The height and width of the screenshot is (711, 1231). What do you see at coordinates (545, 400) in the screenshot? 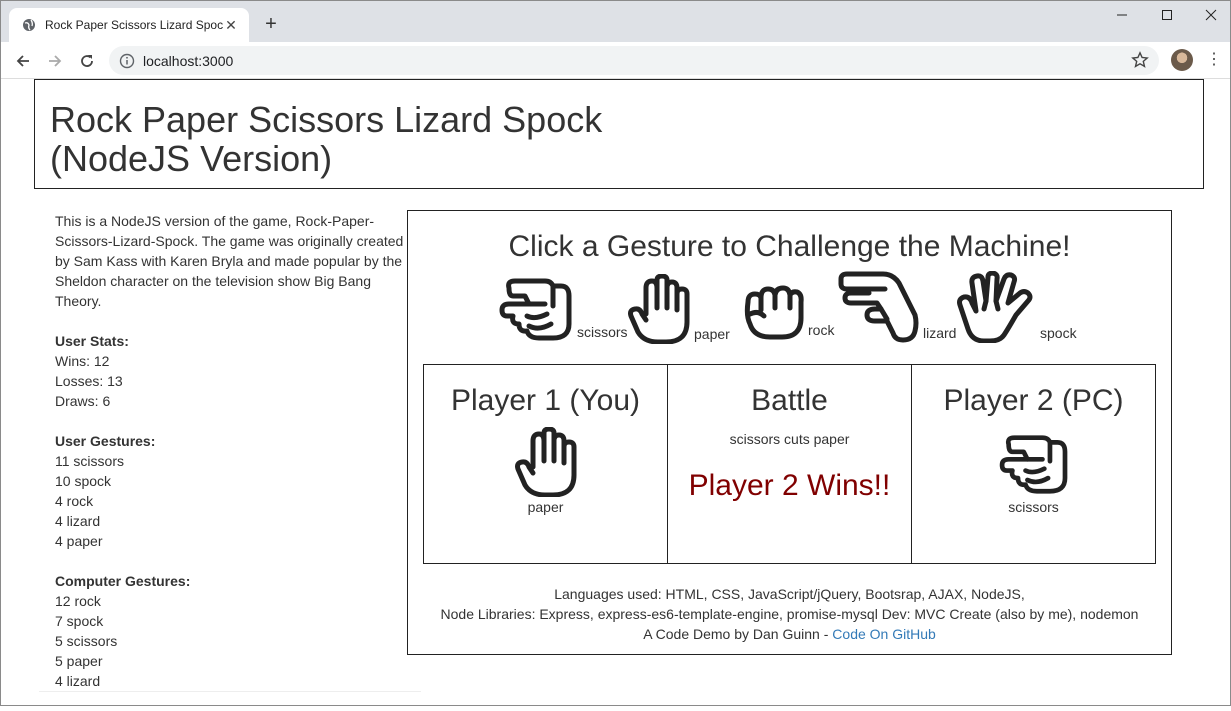
I see `player1-title: Player 1 (You)` at bounding box center [545, 400].